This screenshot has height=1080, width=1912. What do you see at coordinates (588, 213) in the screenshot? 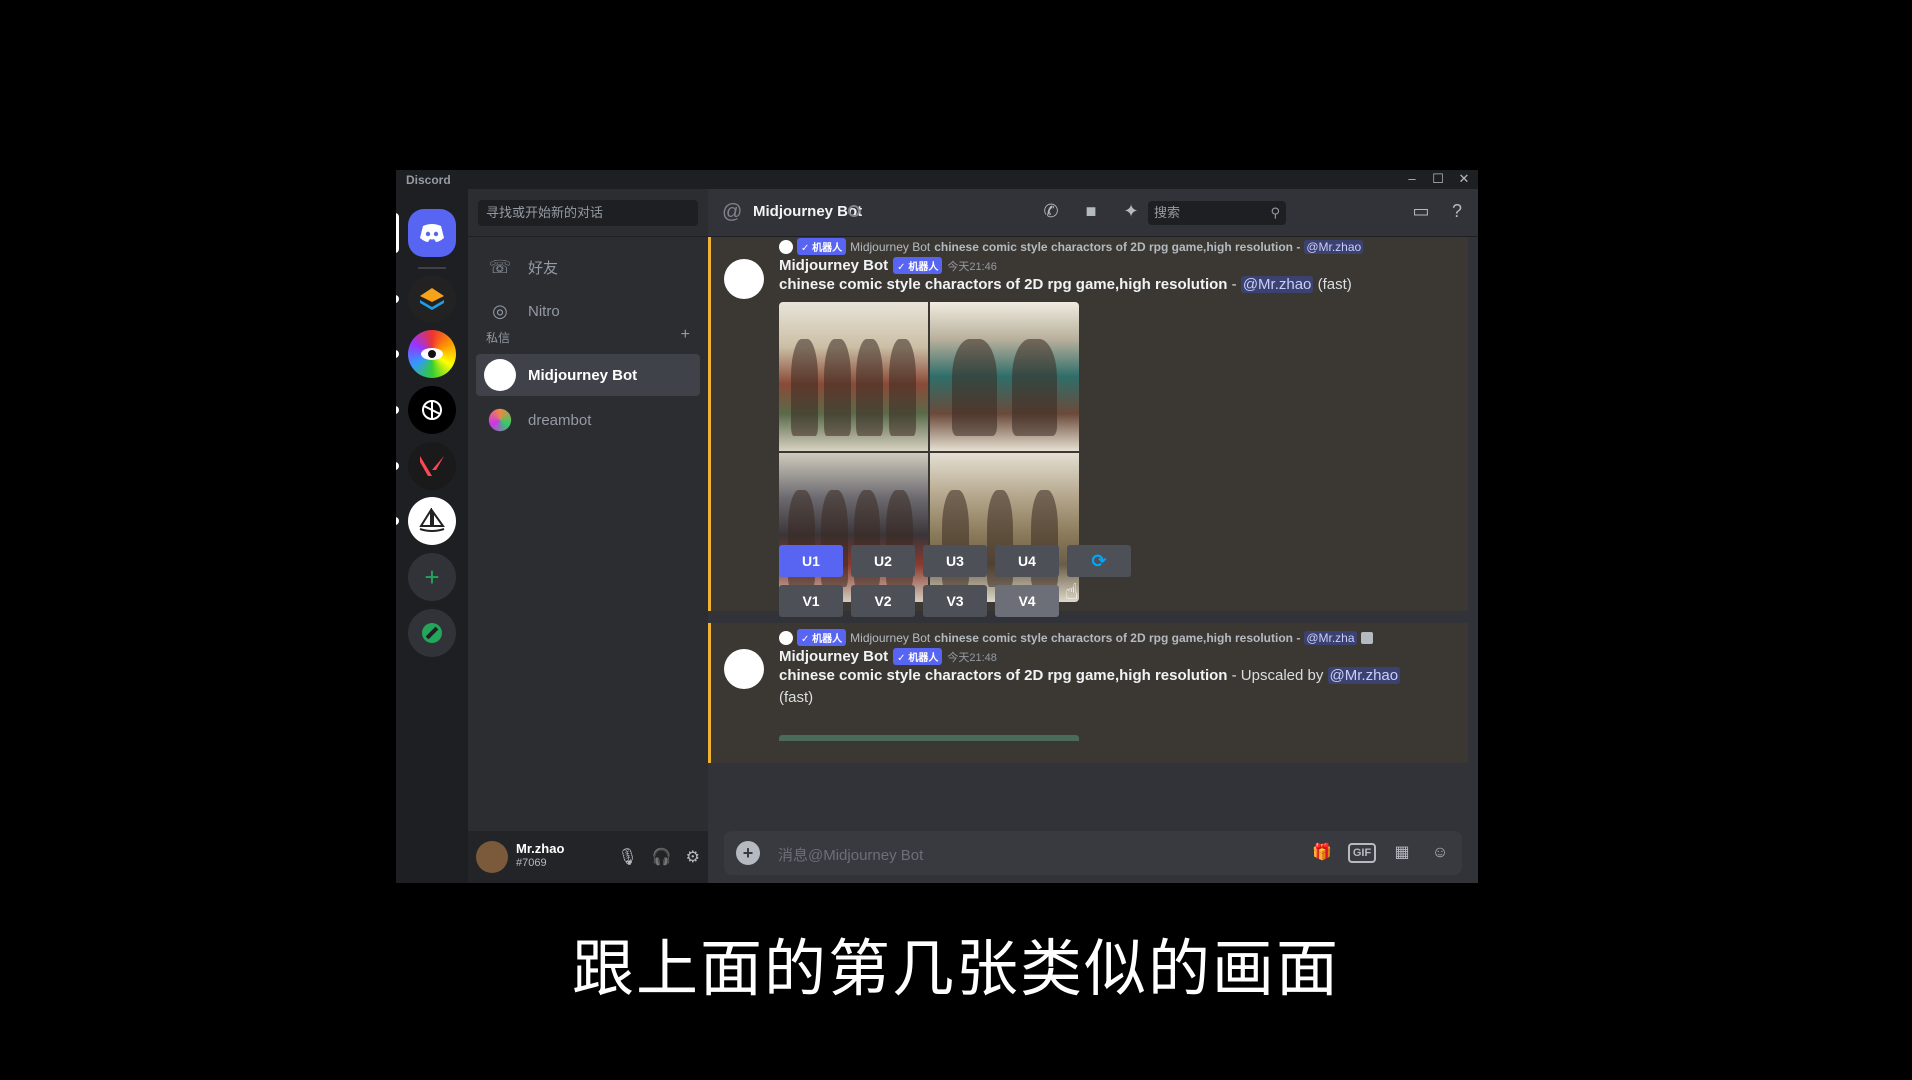
I see `find-conversation-input: 寻找或开始新的对话` at bounding box center [588, 213].